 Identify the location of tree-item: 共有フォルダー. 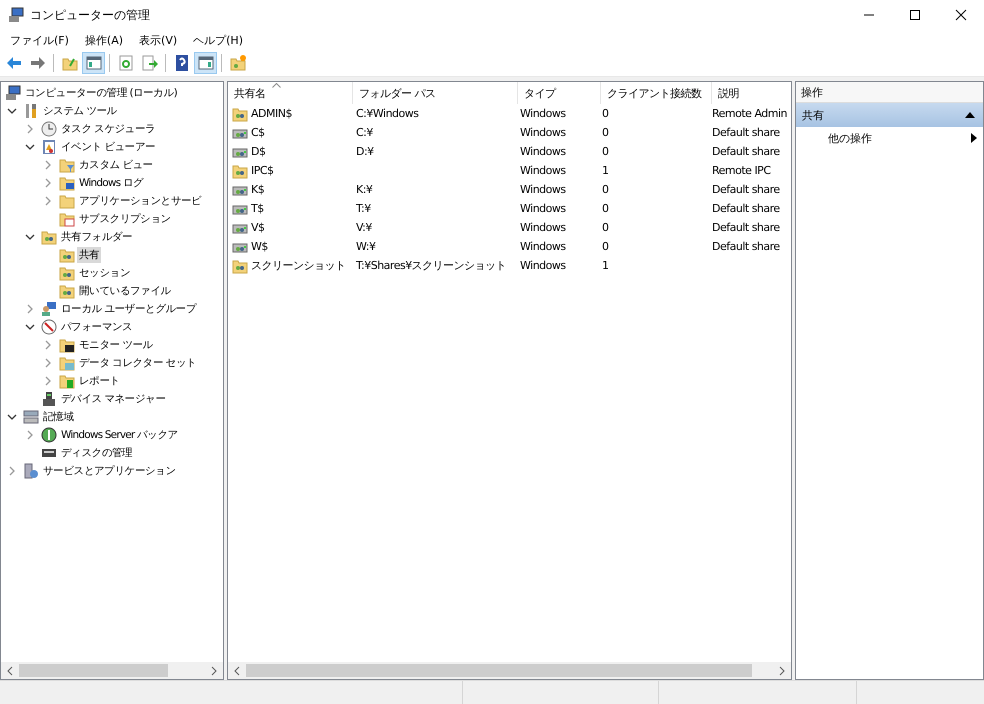
(96, 237).